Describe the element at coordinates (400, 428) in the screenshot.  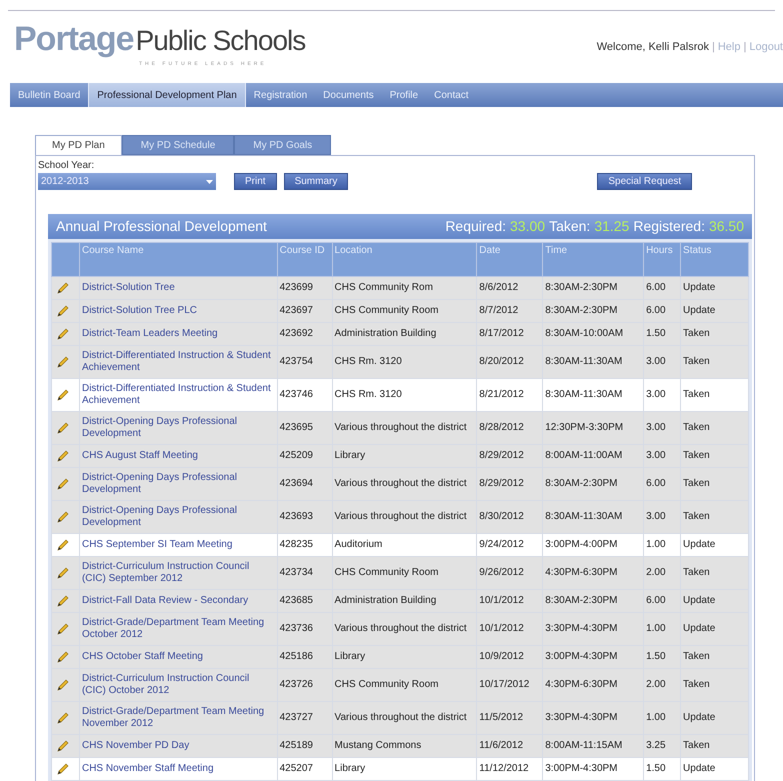
I see `table-row: District-Opening Days Professional Development 423695 Various throughout the district 8/28/2012 12:30PM-3:30PM 3.00 Taken` at that location.